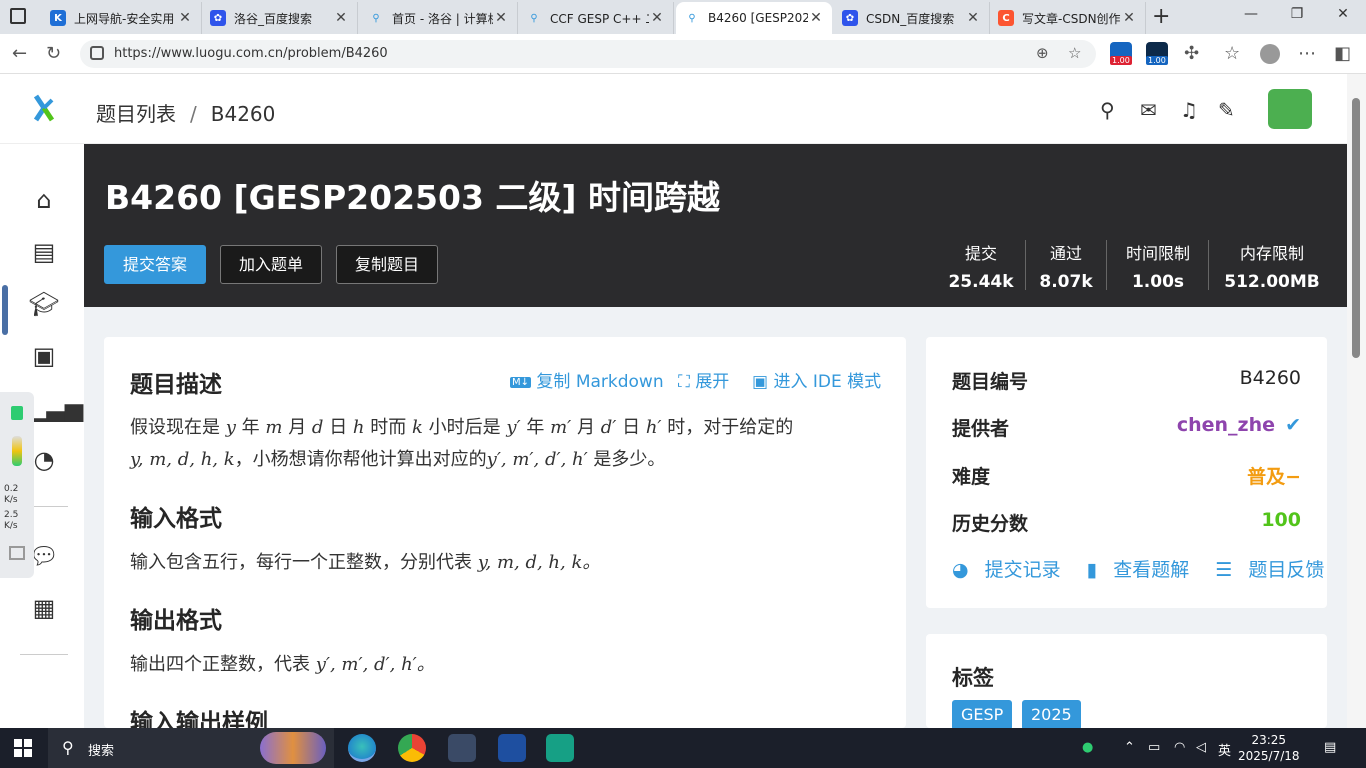  I want to click on edge-browser-icon, so click(362, 748).